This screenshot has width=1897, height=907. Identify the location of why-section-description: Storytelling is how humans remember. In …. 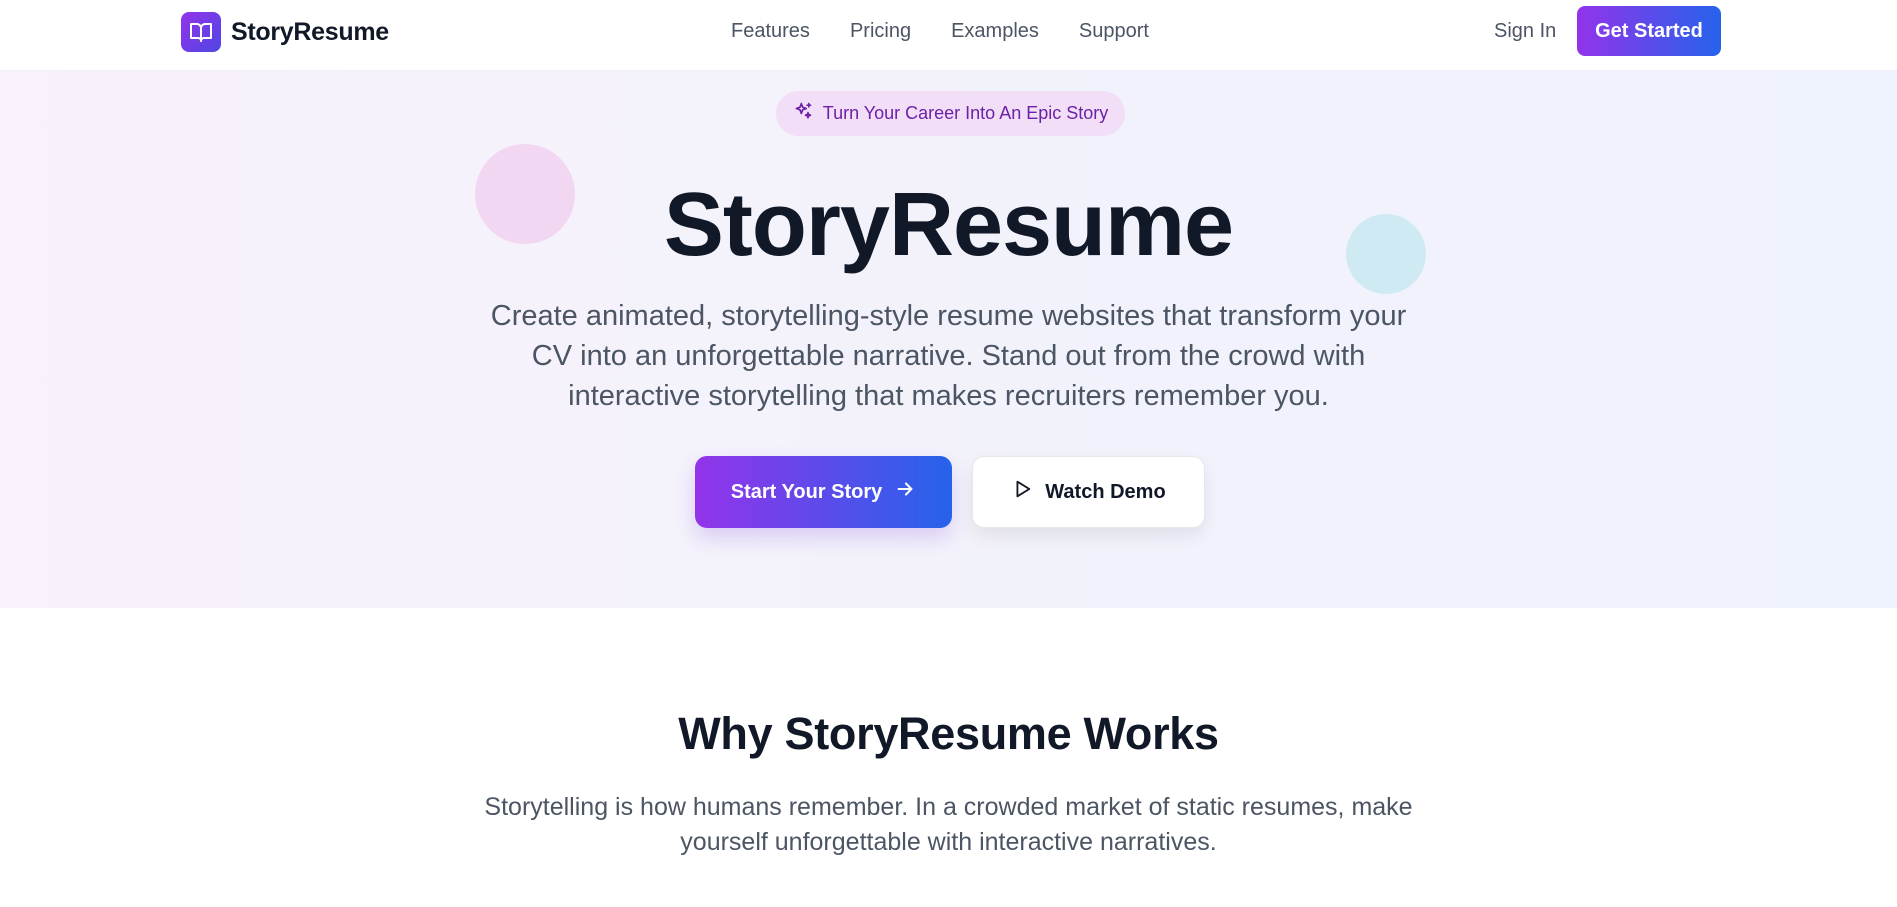
(948, 824).